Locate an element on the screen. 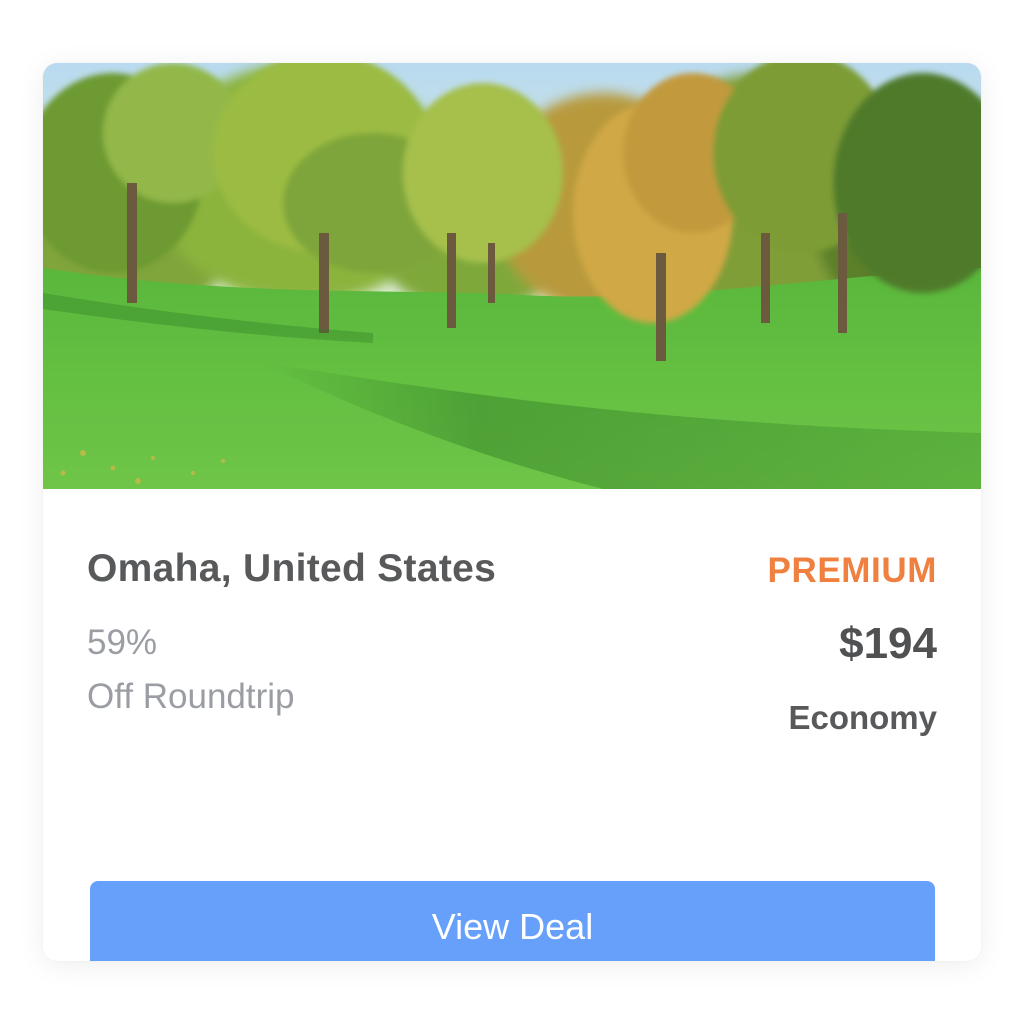  premium-badge: PREMIUM is located at coordinates (852, 570).